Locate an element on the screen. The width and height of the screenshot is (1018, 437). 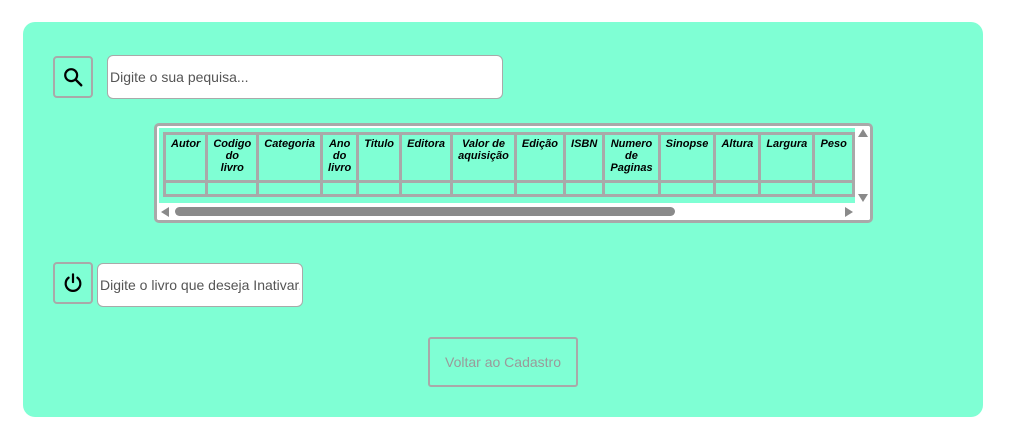
column-header-autor: Autor is located at coordinates (187, 159).